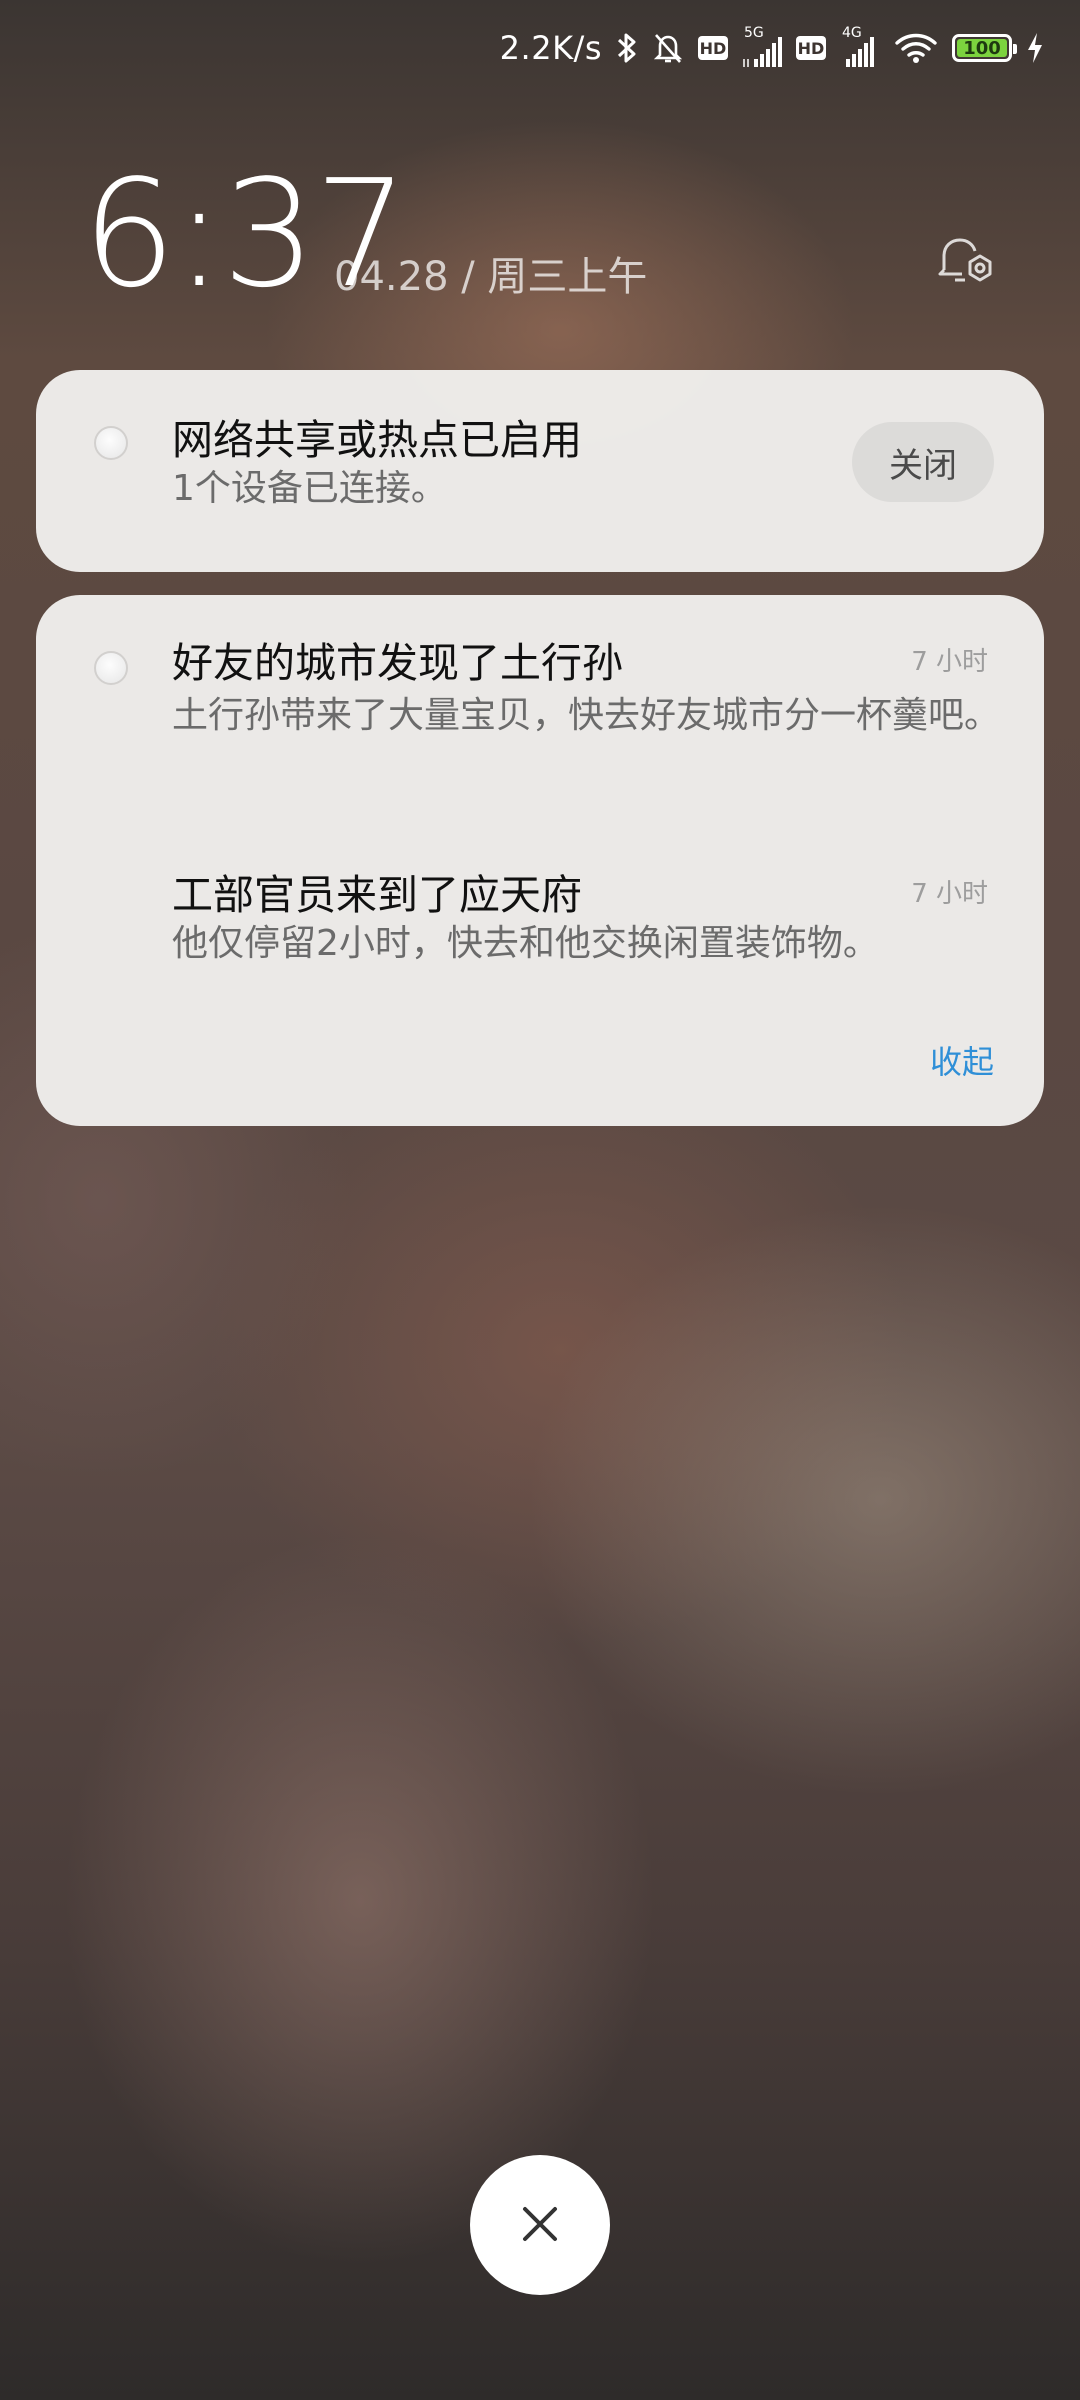  Describe the element at coordinates (627, 48) in the screenshot. I see `bluetooth-icon` at that location.